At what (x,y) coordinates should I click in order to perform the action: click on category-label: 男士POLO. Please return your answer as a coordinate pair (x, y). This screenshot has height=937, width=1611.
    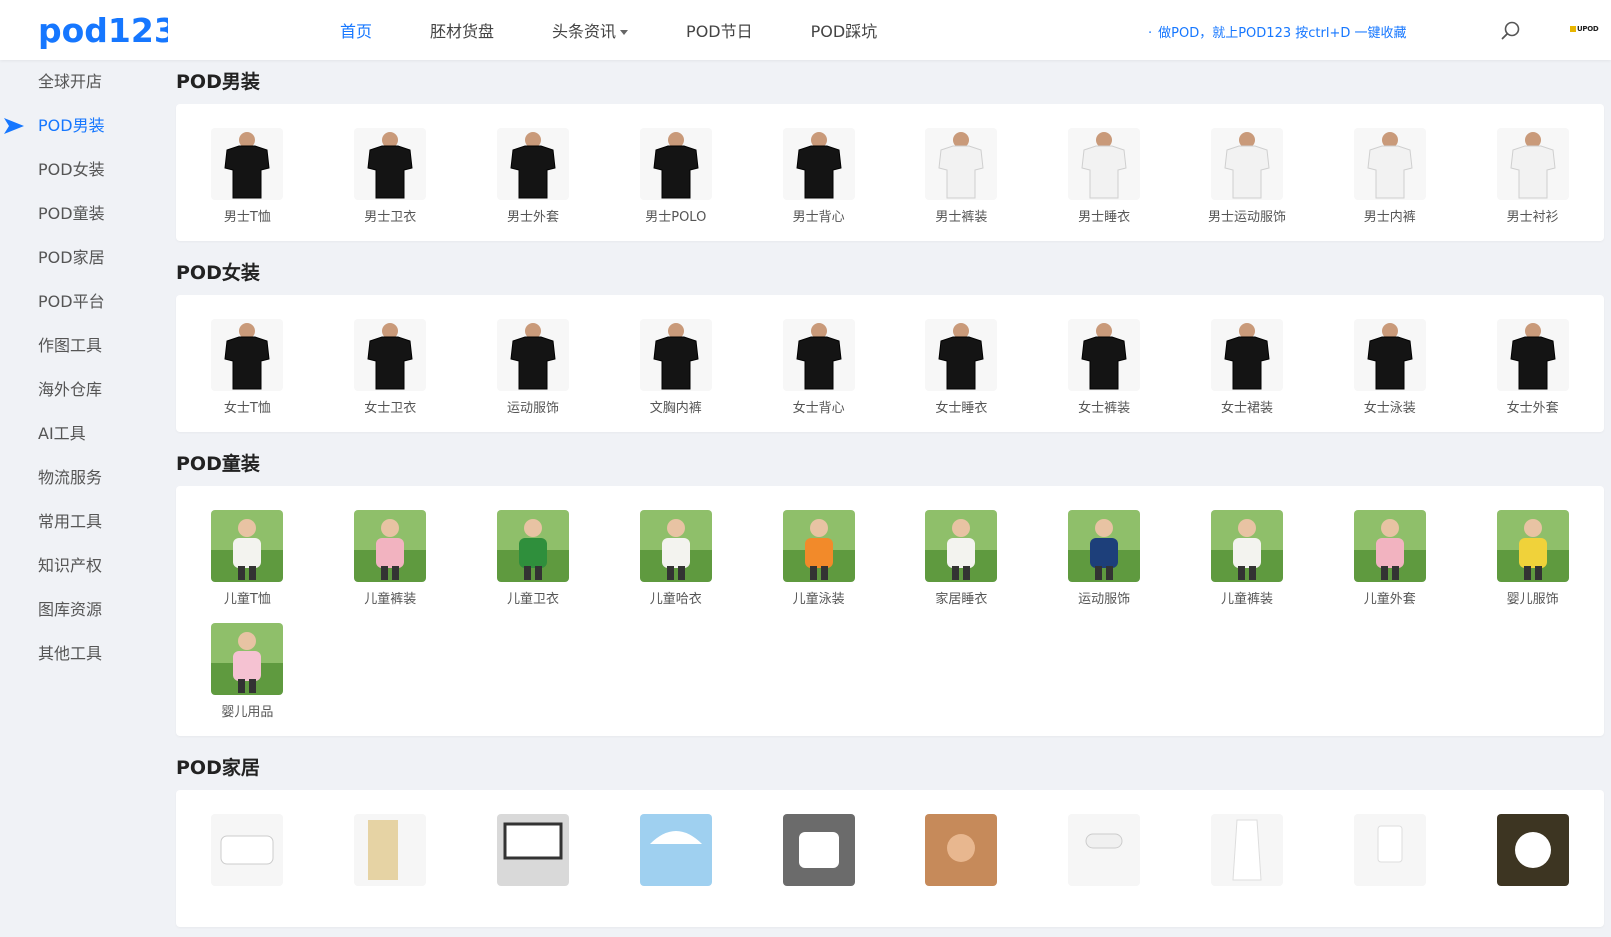
    Looking at the image, I should click on (676, 217).